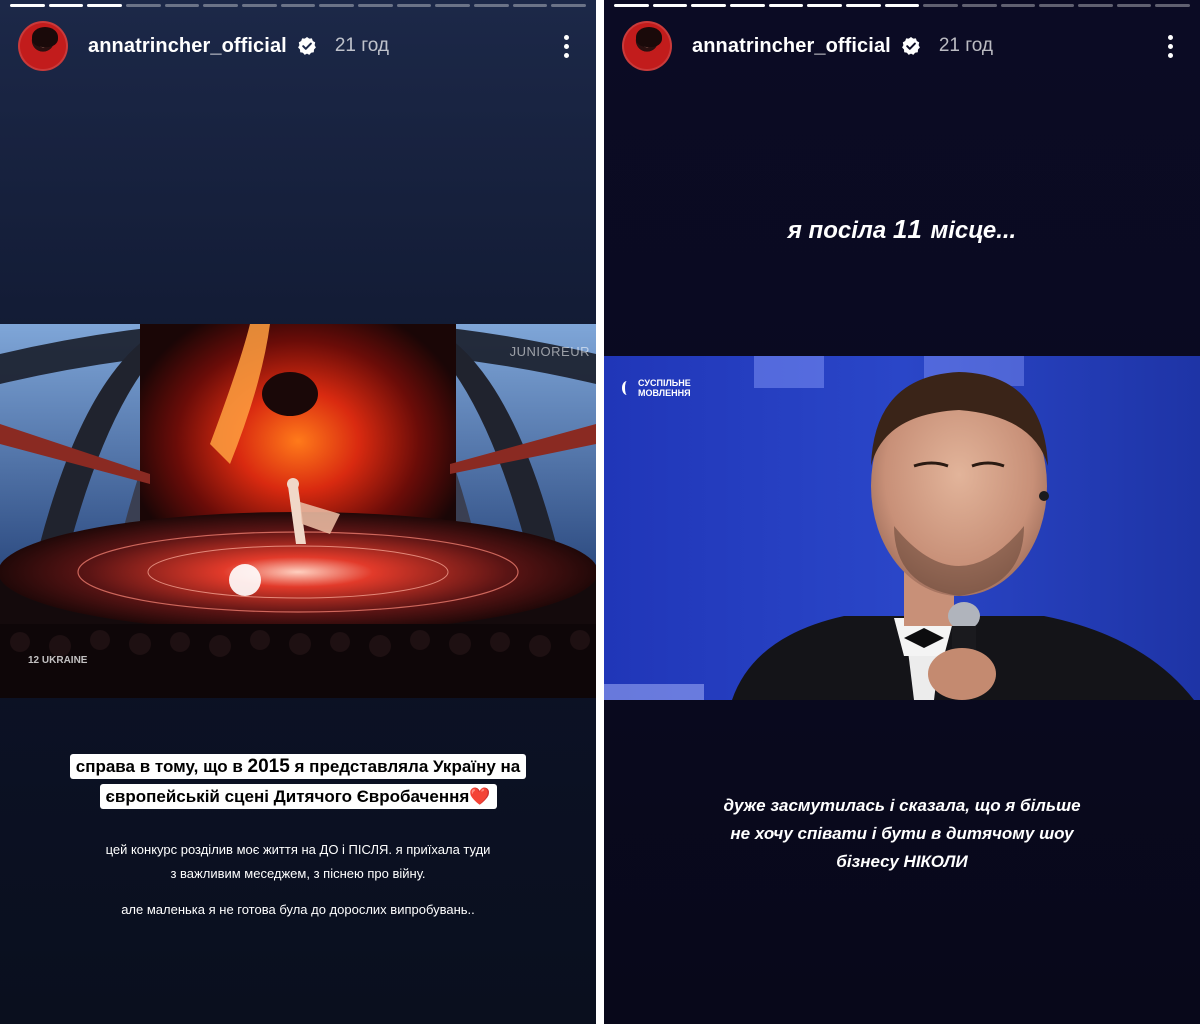 This screenshot has height=1024, width=1200. Describe the element at coordinates (840, 230) in the screenshot. I see `headline-pre: я посіла` at that location.